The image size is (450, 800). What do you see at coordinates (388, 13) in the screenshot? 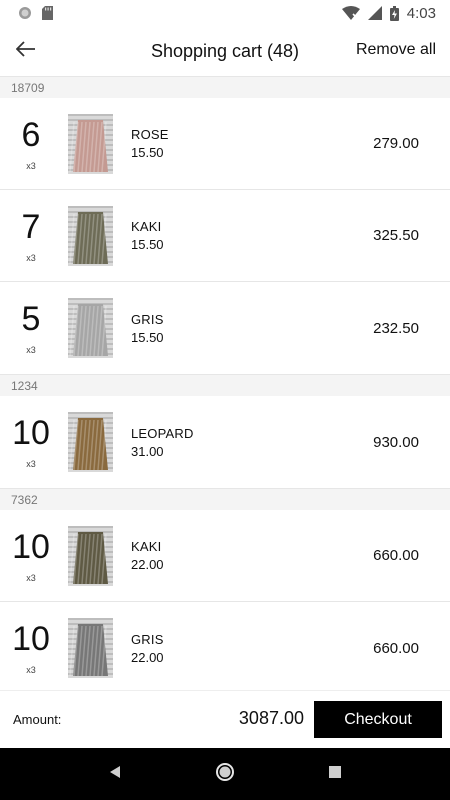
I see `status-right: 4:03` at bounding box center [388, 13].